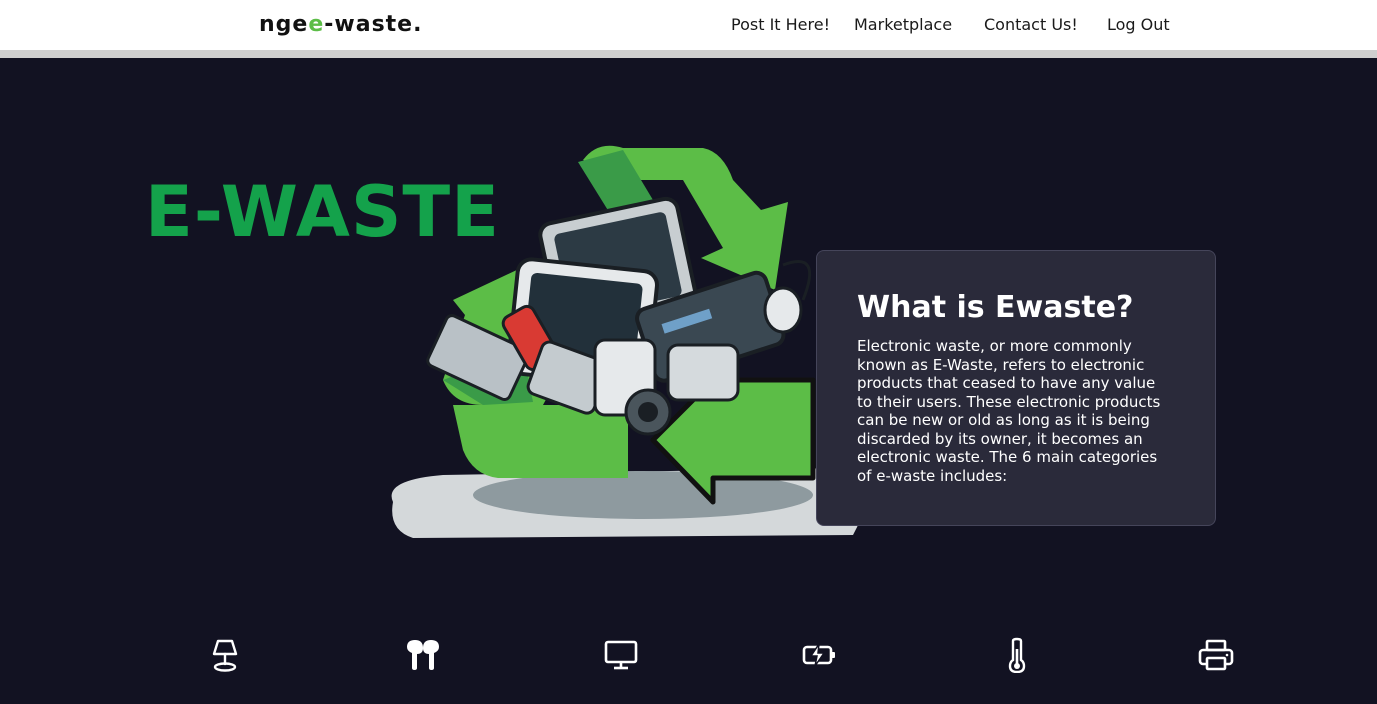  What do you see at coordinates (1138, 24) in the screenshot?
I see `nav-log-out-link: Log Out` at bounding box center [1138, 24].